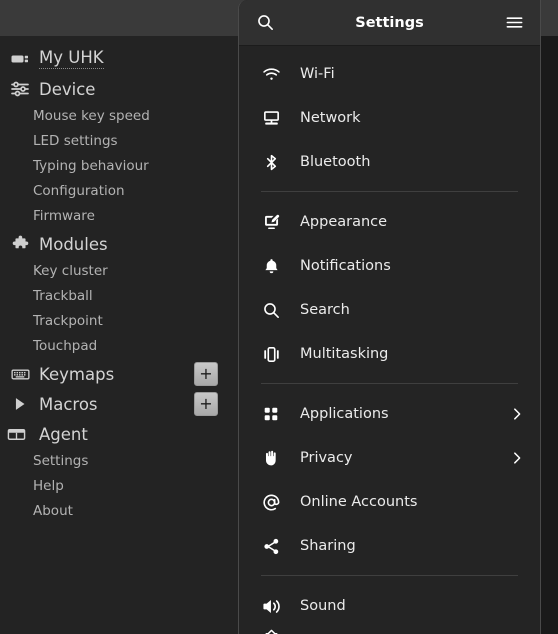 The image size is (558, 634). Describe the element at coordinates (271, 222) in the screenshot. I see `appearance-brush-icon` at that location.